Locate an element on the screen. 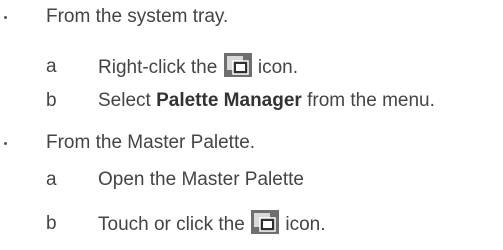  bullet-text: From the Master Palette. is located at coordinates (151, 142).